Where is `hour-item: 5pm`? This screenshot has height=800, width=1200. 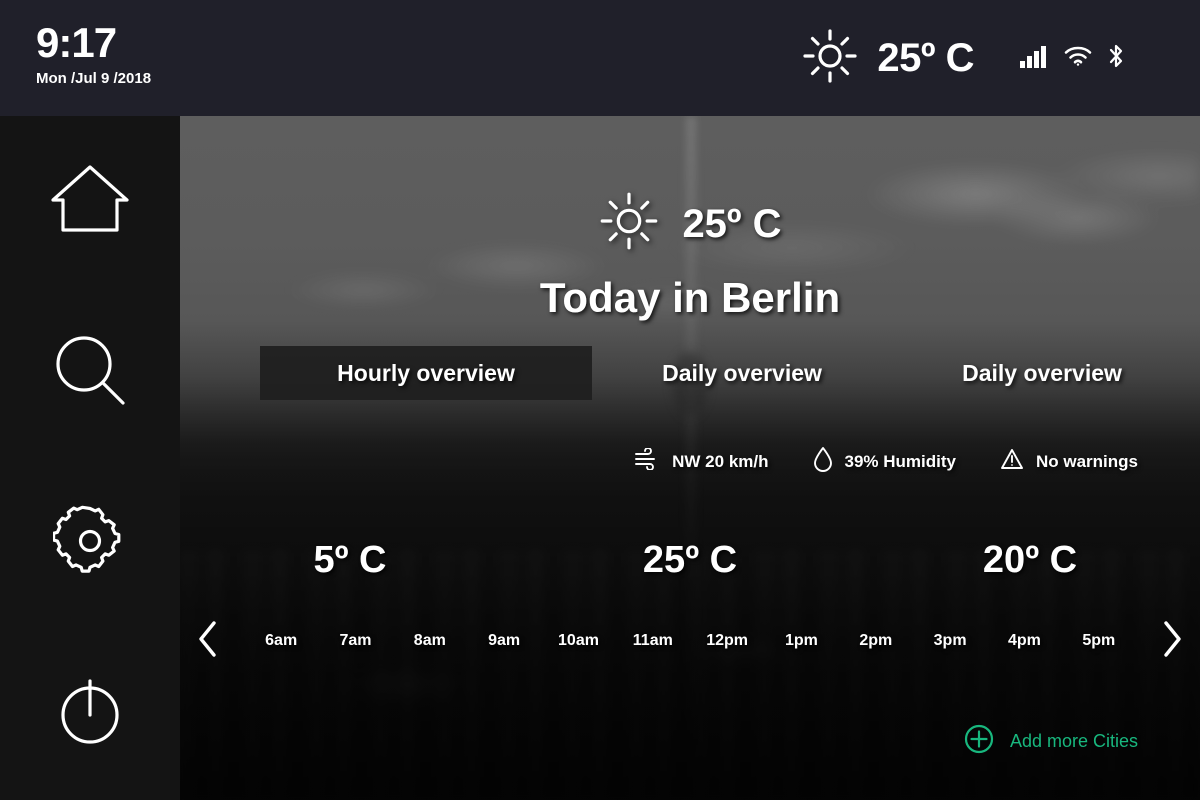 hour-item: 5pm is located at coordinates (1099, 641).